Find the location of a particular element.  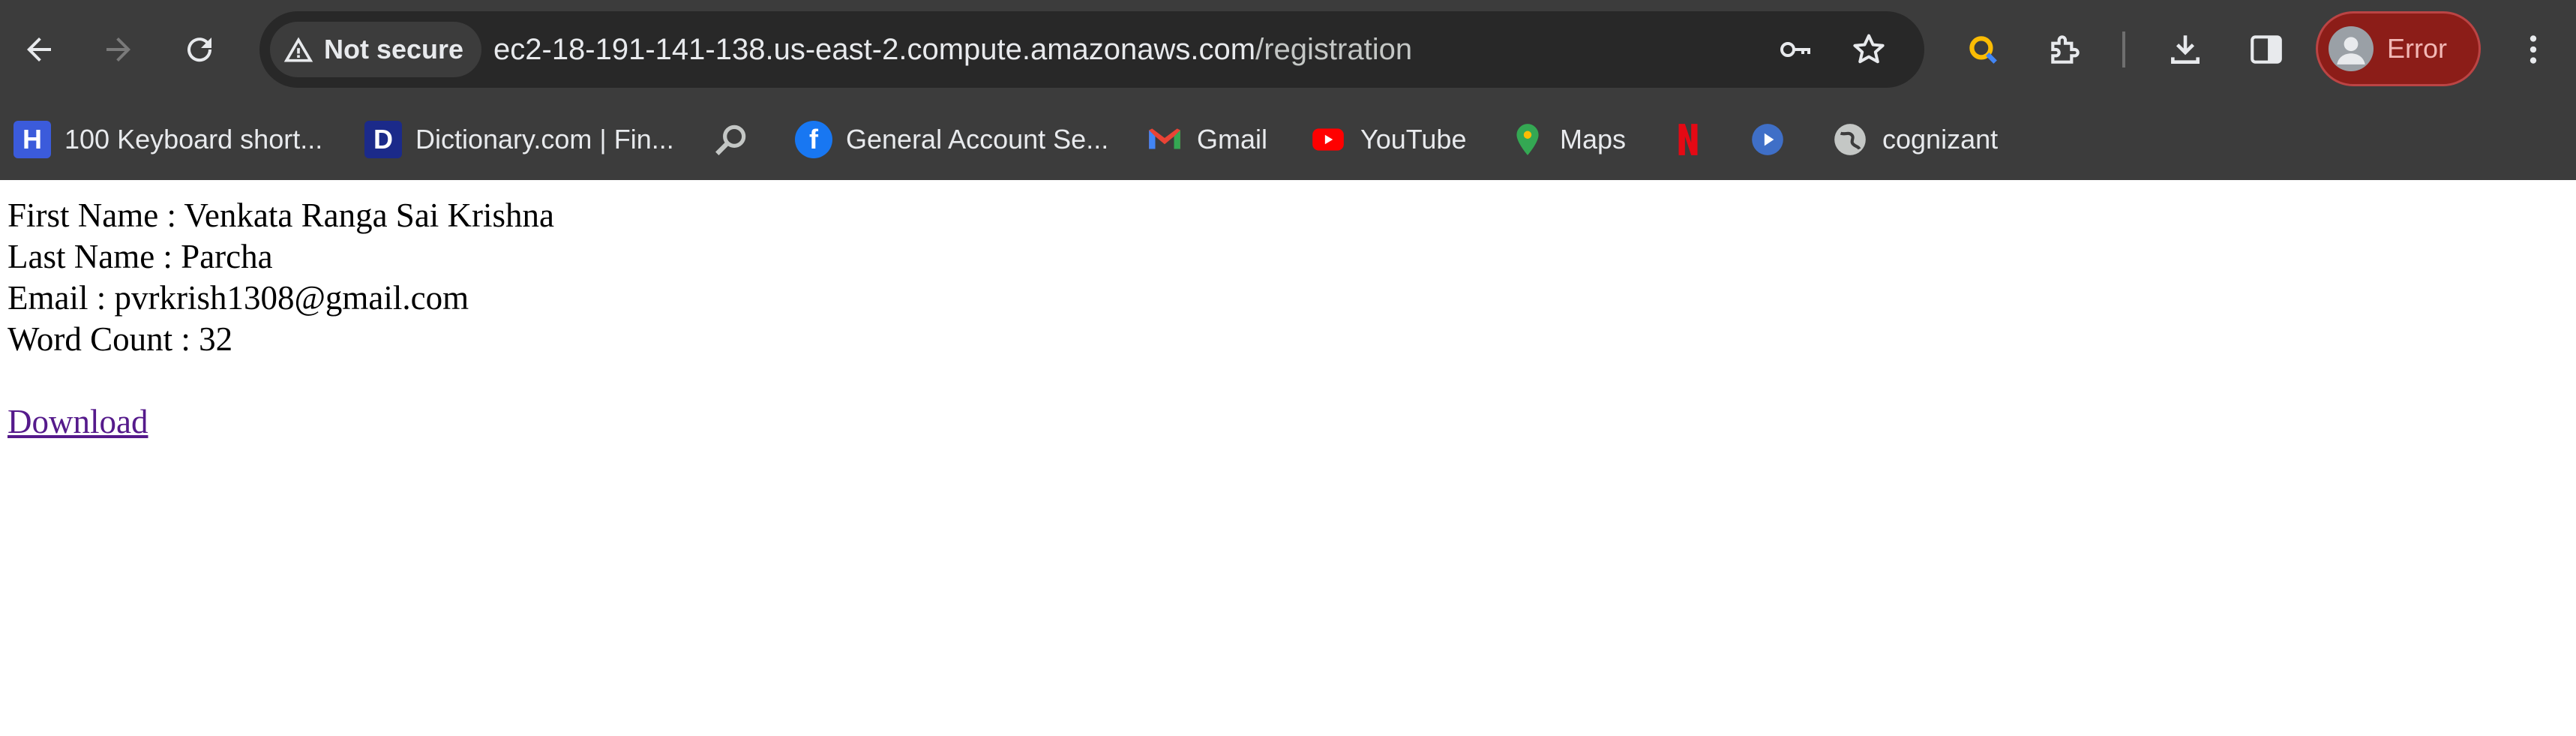

play-icon is located at coordinates (1768, 139).